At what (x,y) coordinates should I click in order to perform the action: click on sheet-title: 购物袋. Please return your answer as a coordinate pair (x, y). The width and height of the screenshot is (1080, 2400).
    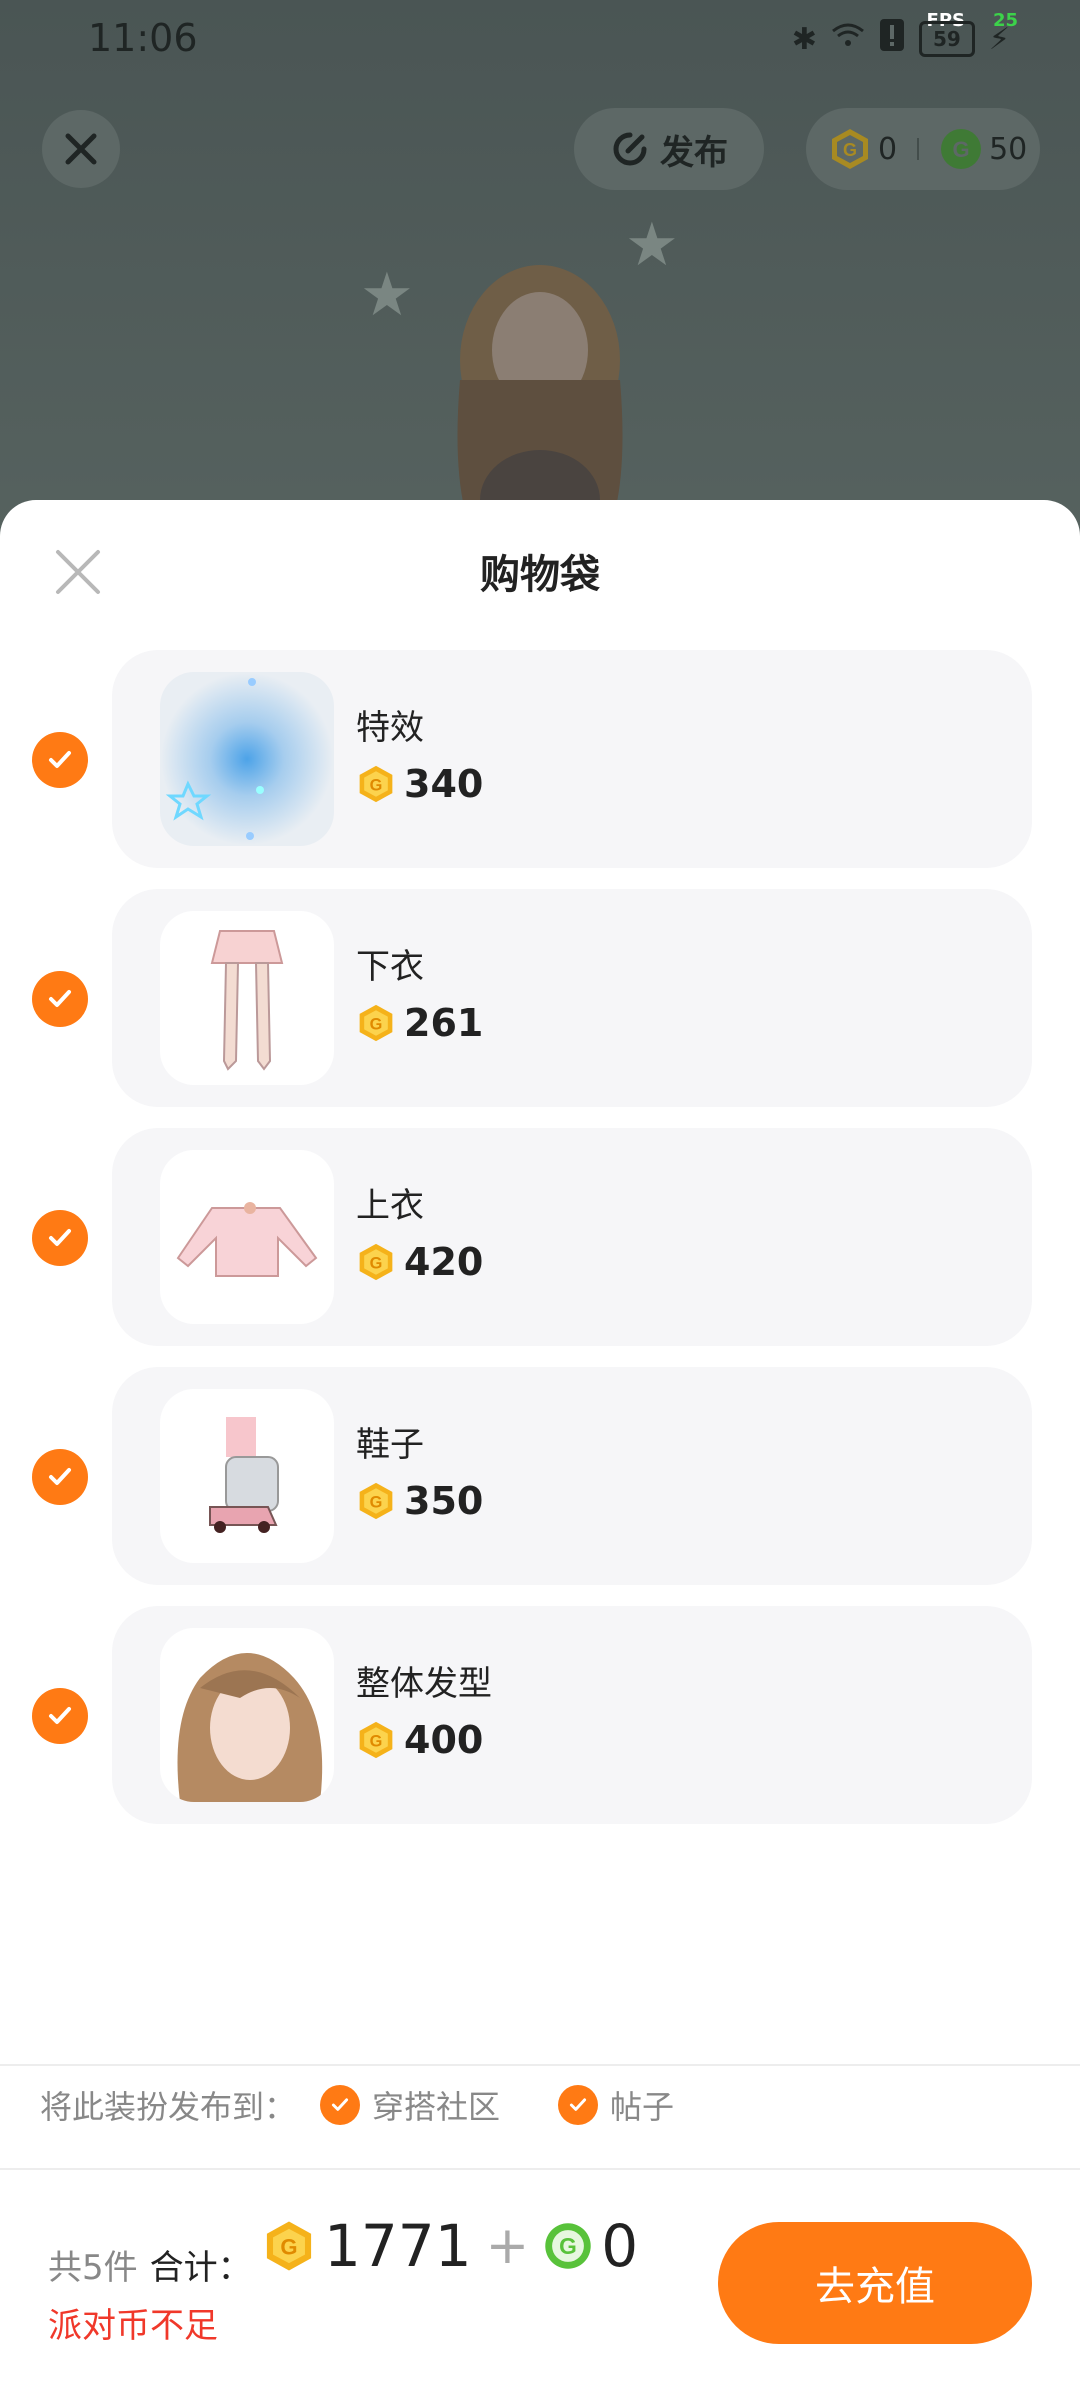
    Looking at the image, I should click on (540, 575).